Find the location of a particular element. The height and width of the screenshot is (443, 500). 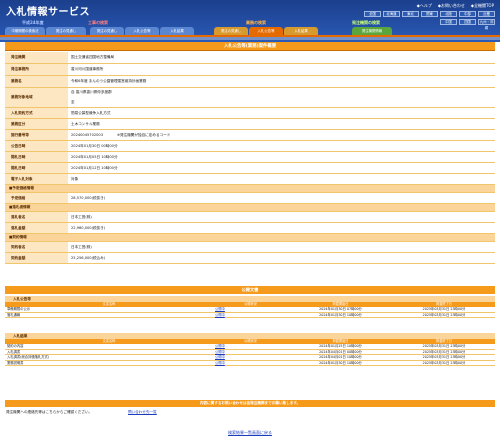

detail-key: 予定価格 is located at coordinates (36, 198).